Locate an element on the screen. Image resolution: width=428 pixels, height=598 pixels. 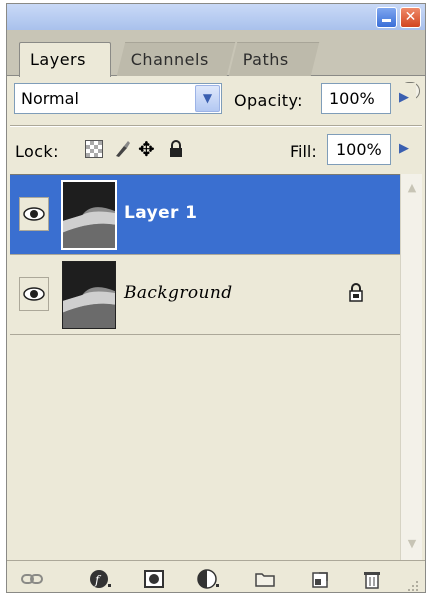
chevron-up-icon: ▲ is located at coordinates (412, 187).